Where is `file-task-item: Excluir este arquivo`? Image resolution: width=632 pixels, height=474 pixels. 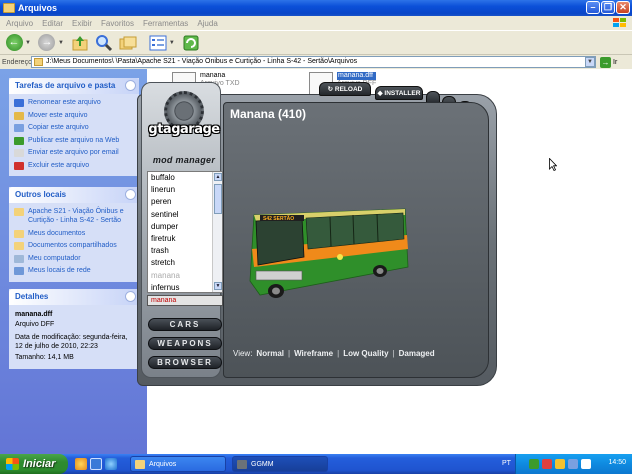
file-task-item: Excluir este arquivo is located at coordinates (74, 165).